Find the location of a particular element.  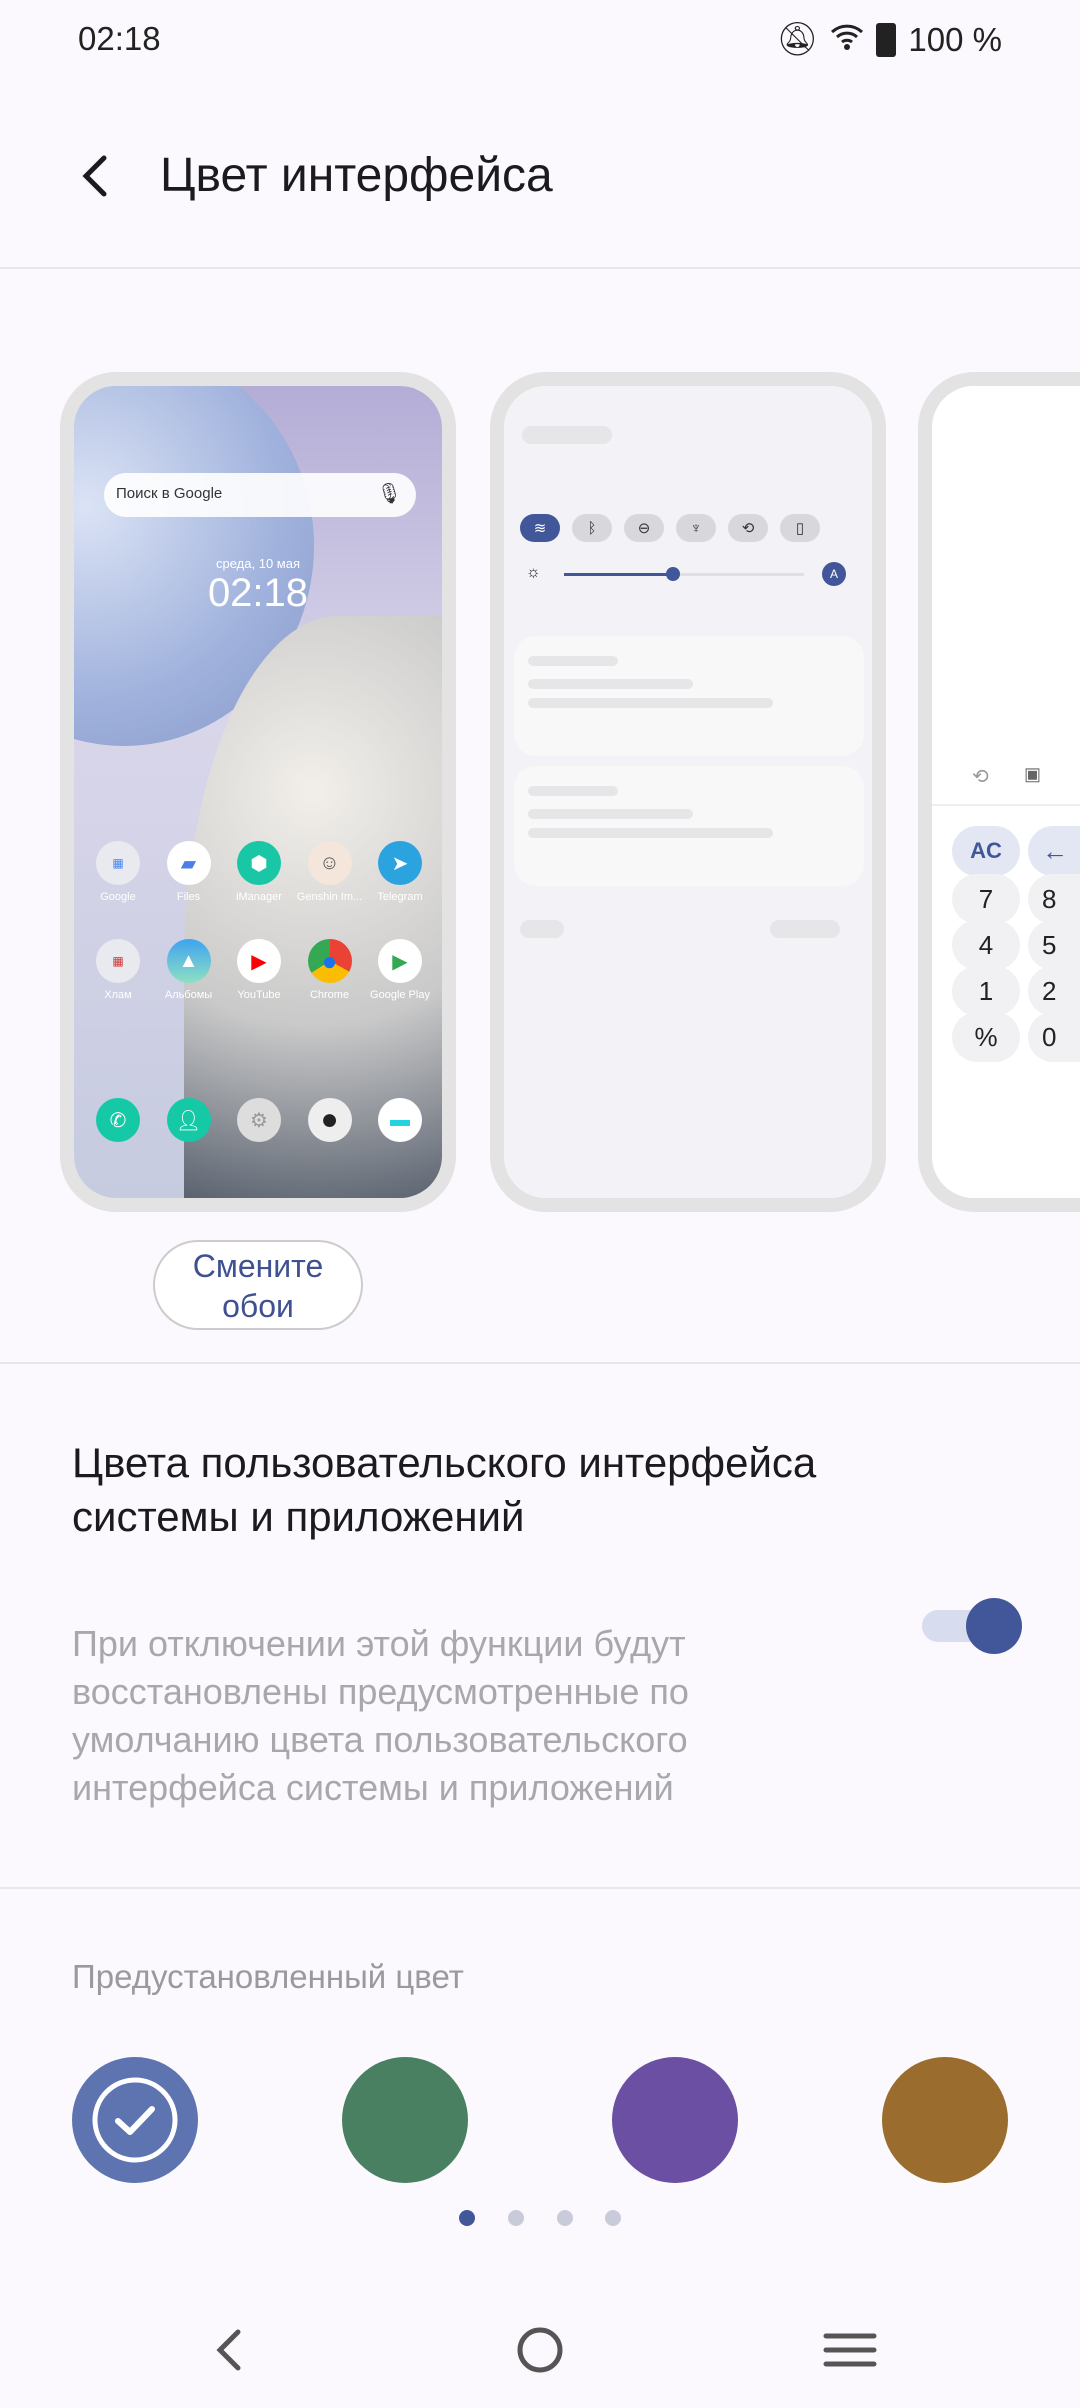

gallery-icon: ▲ is located at coordinates (188, 961).